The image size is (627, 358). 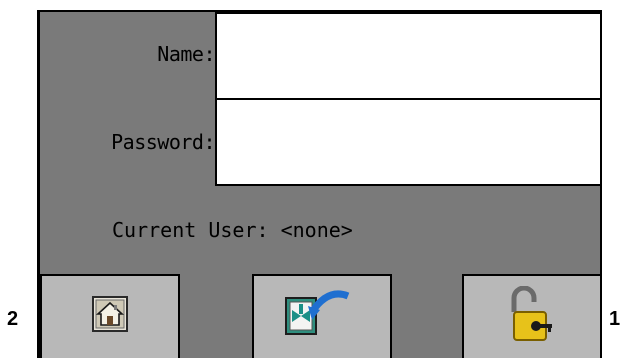 I want to click on password-label: Password:, so click(x=163, y=142).